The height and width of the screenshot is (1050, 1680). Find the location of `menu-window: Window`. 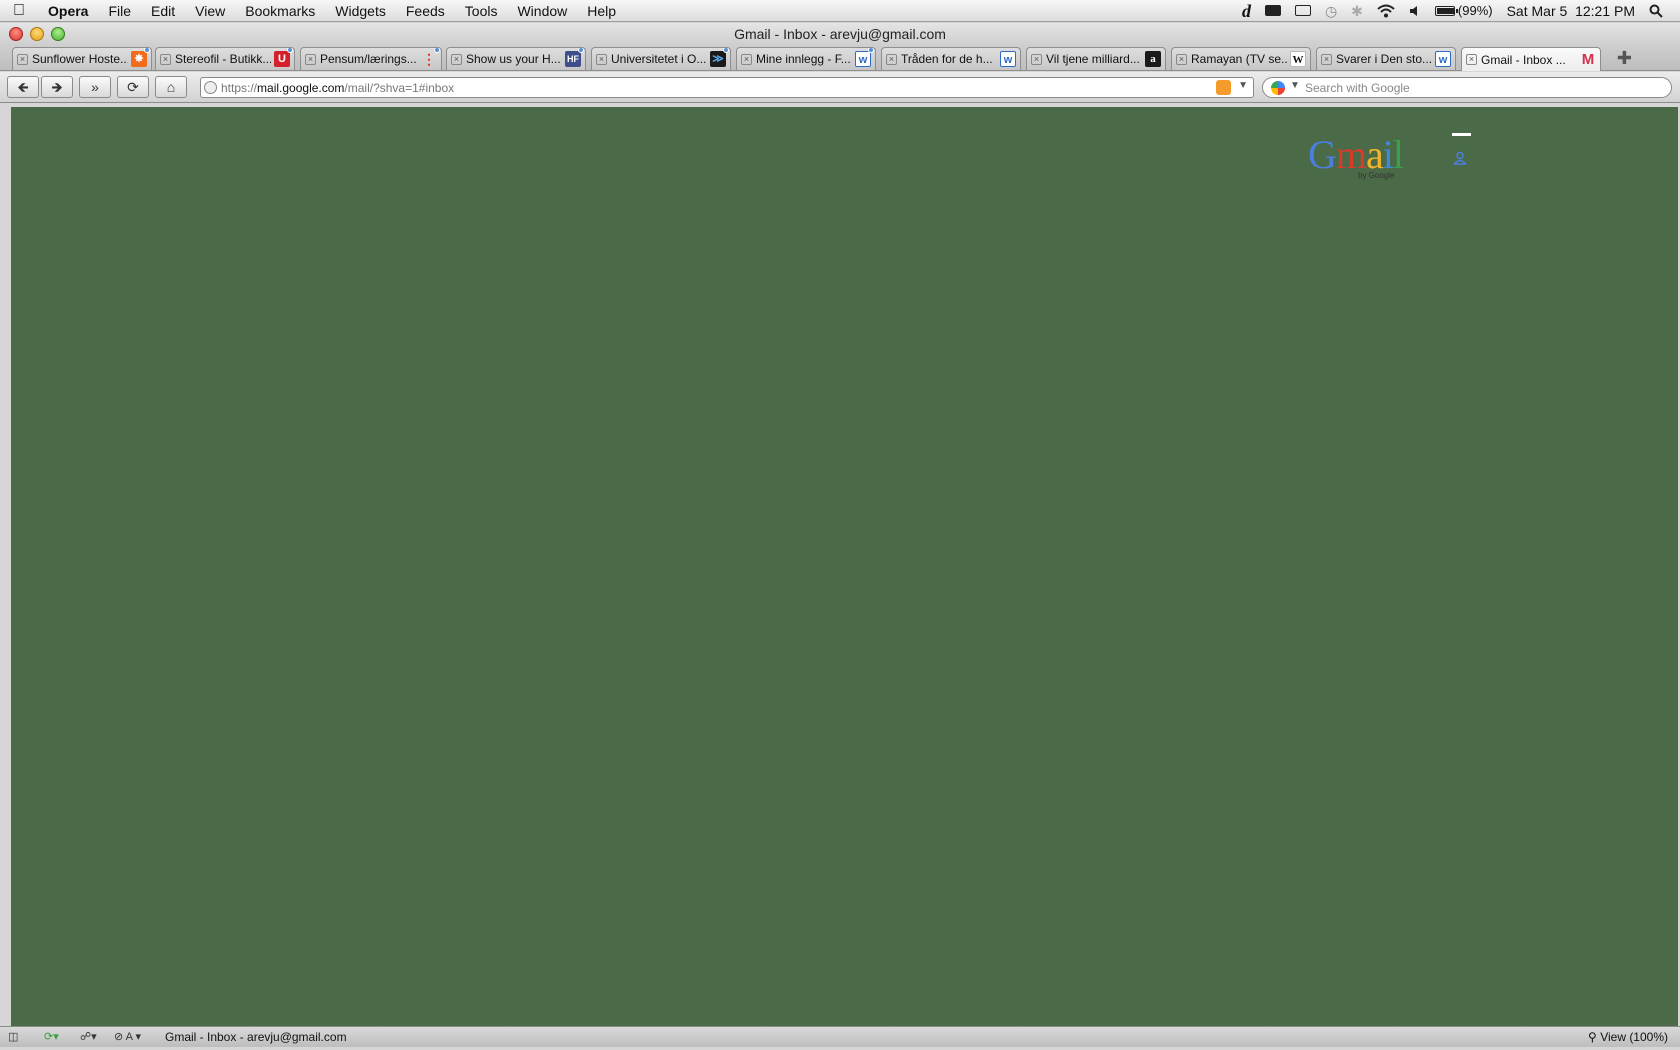

menu-window: Window is located at coordinates (542, 11).